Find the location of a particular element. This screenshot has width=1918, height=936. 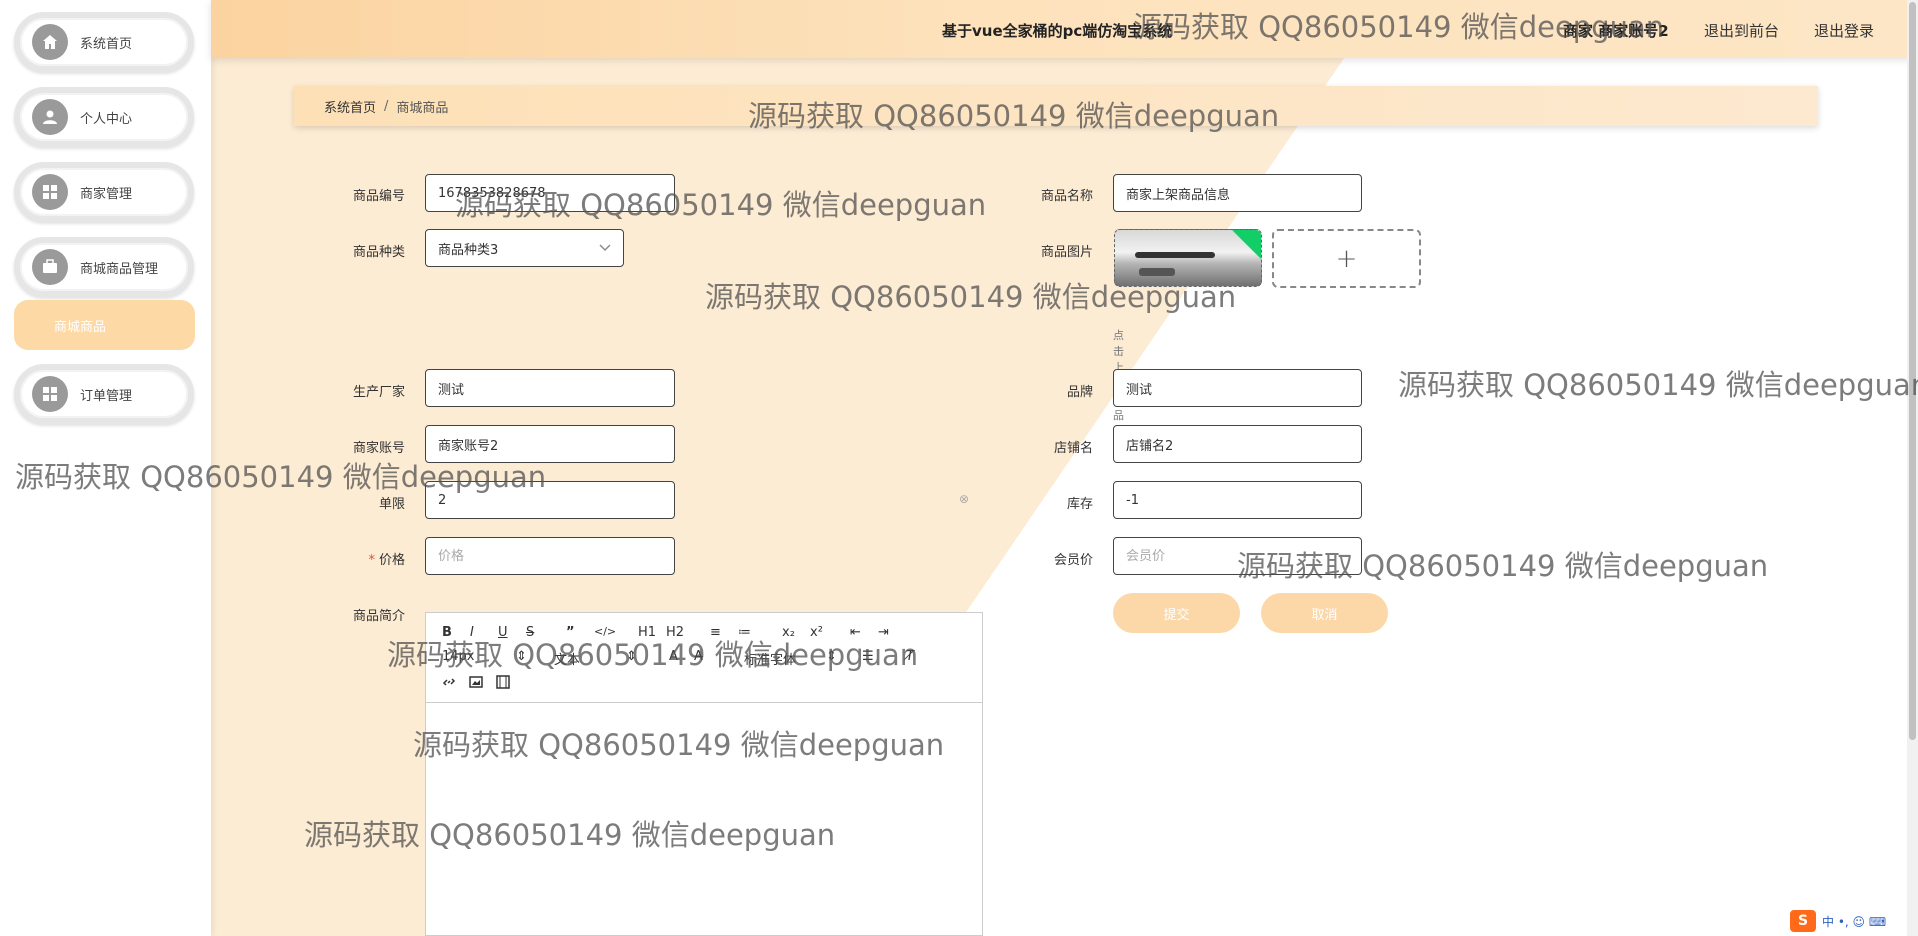

scrollbar-thumb is located at coordinates (1912, 371).